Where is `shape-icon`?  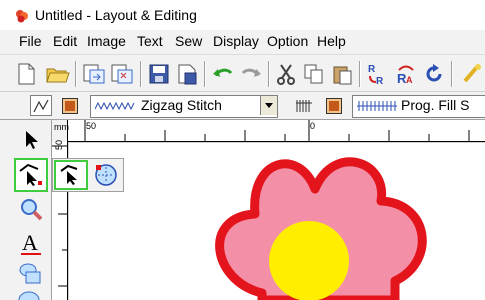 shape-icon is located at coordinates (30, 273).